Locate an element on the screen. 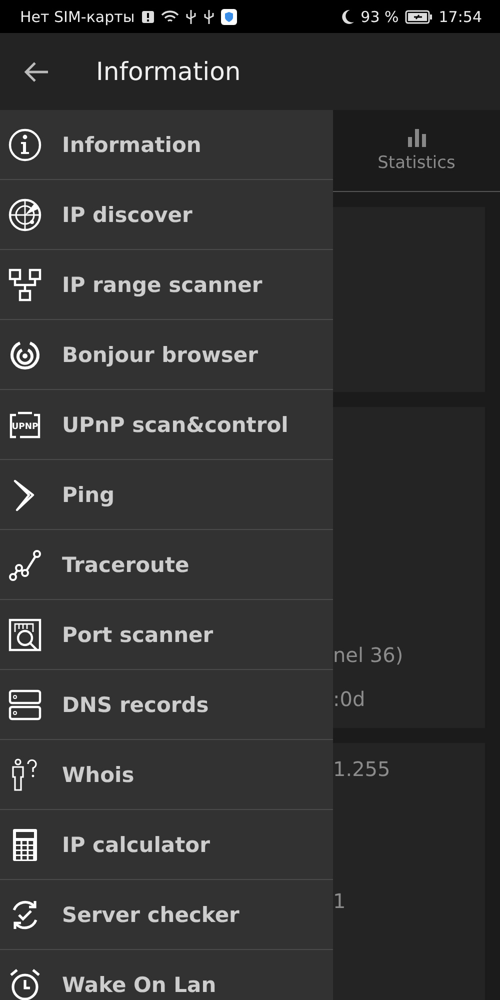 This screenshot has height=1000, width=500. statistics-tab: Statistics is located at coordinates (416, 151).